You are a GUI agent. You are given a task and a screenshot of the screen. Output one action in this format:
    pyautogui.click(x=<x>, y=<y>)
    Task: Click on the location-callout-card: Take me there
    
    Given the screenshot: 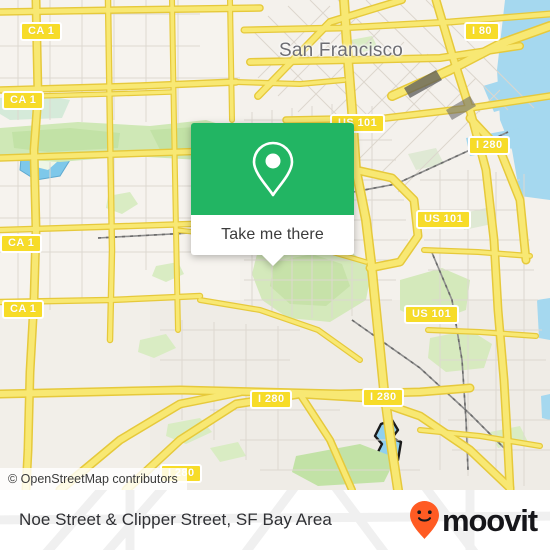 What is the action you would take?
    pyautogui.click(x=272, y=194)
    